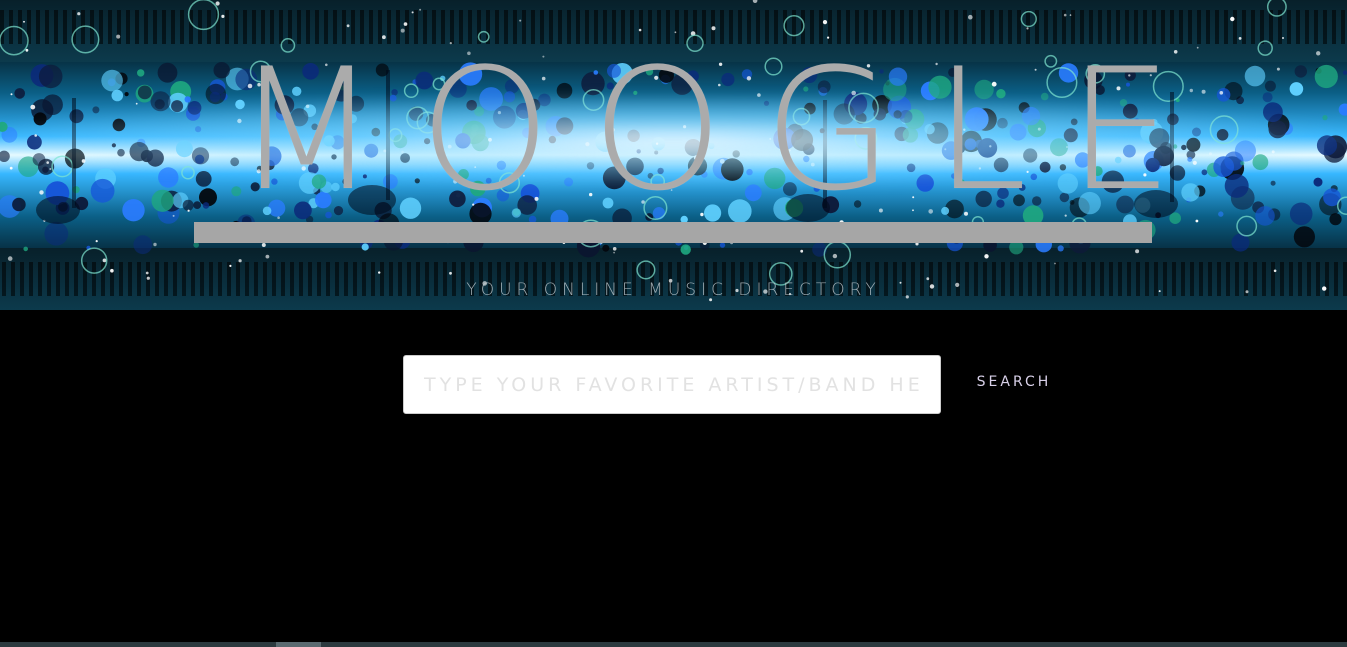  What do you see at coordinates (672, 384) in the screenshot?
I see `search-input` at bounding box center [672, 384].